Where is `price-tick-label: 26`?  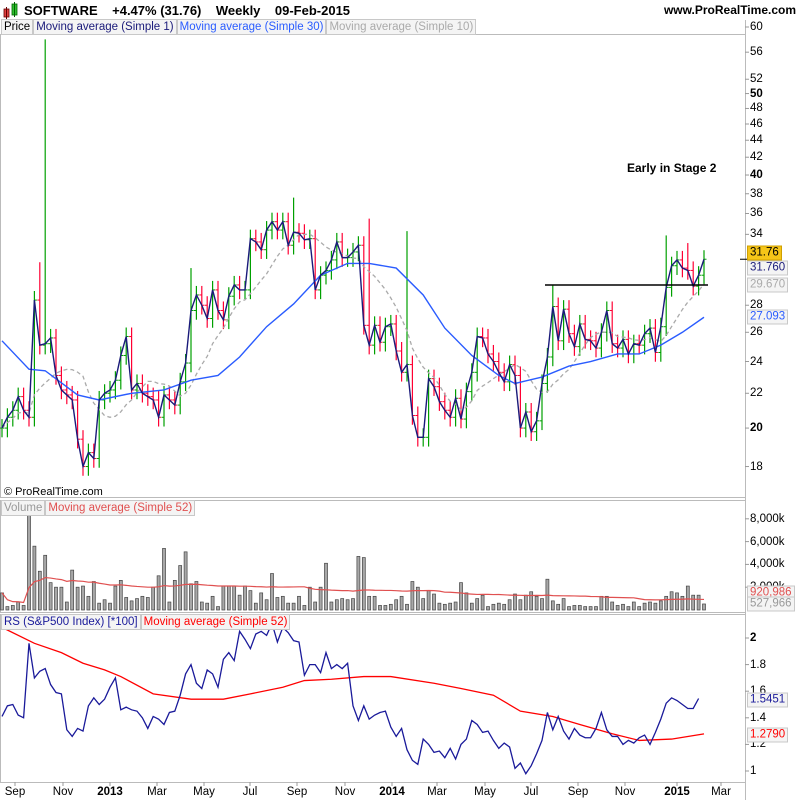 price-tick-label: 26 is located at coordinates (756, 332).